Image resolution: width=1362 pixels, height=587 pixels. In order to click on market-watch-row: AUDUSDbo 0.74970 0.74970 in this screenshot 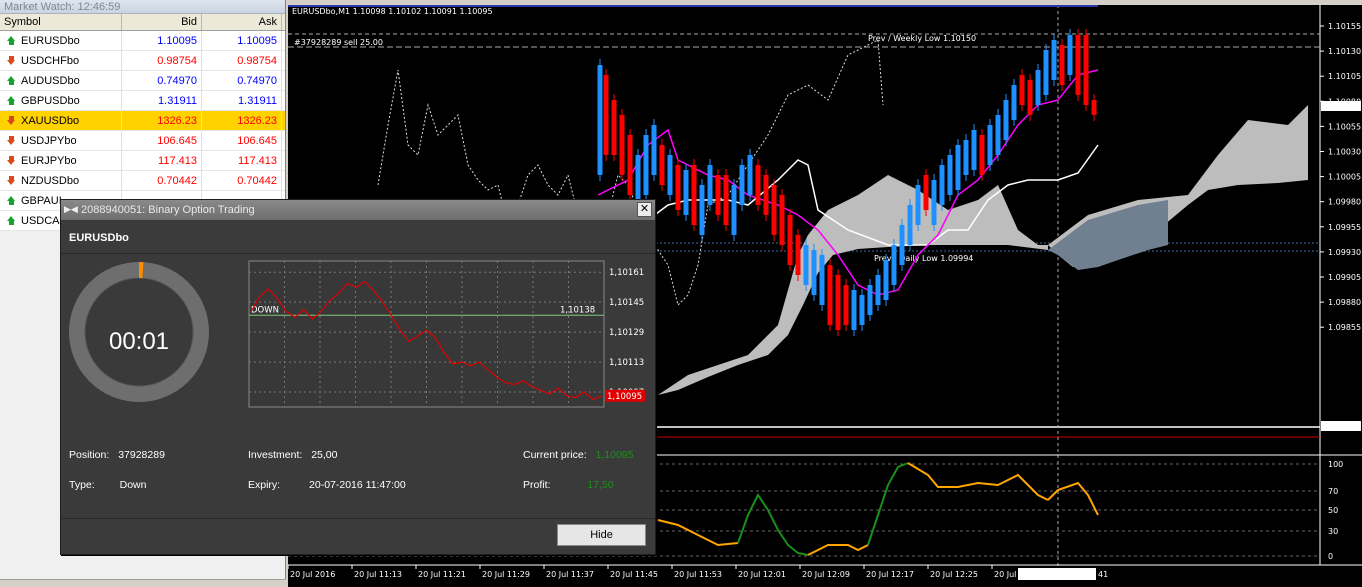, I will do `click(142, 81)`.